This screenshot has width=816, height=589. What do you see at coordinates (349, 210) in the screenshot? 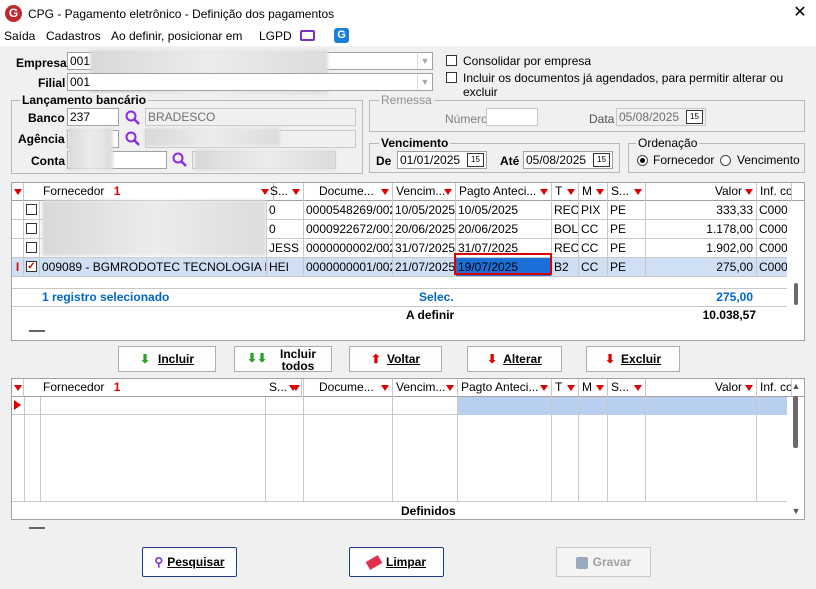
I see `cell-documento: 0000548269/002` at bounding box center [349, 210].